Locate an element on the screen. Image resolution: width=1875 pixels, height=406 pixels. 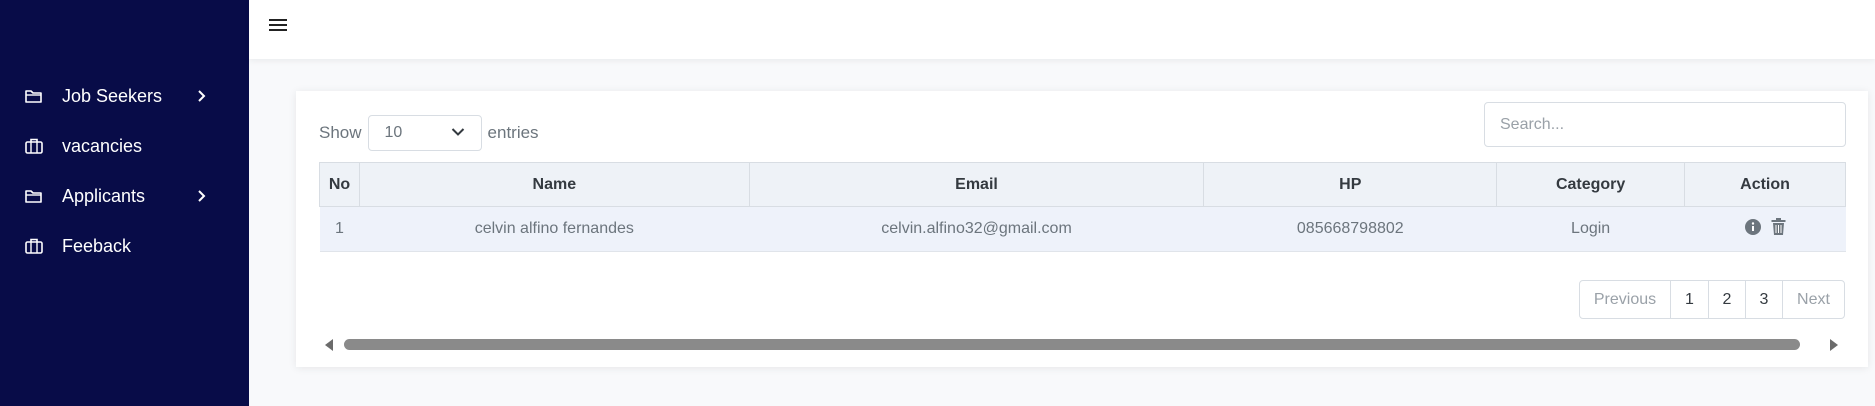
chevron-down-icon is located at coordinates (458, 133).